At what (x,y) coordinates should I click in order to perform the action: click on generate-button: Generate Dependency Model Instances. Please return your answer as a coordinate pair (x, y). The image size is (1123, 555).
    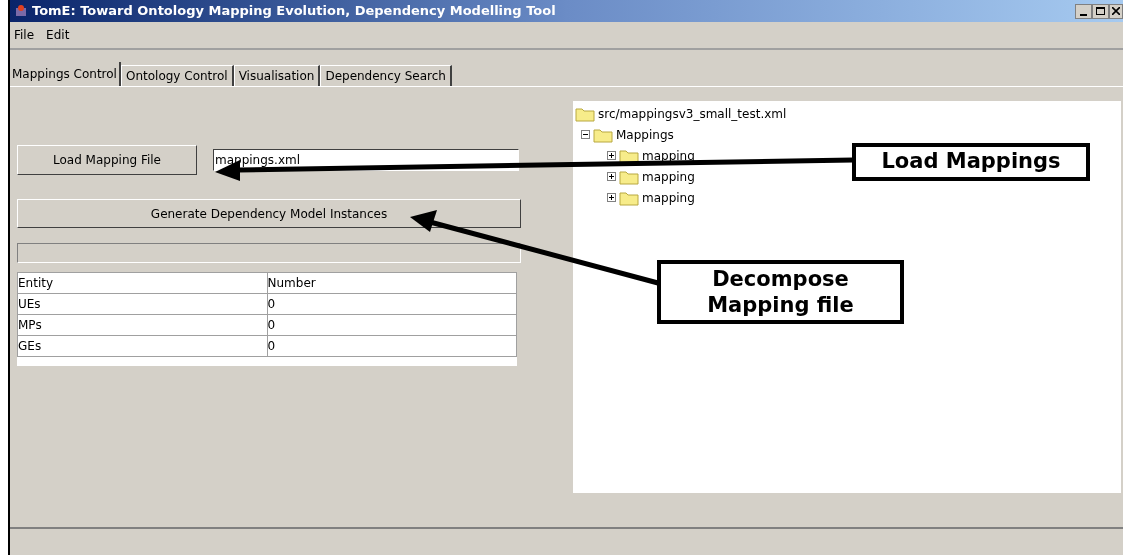
    Looking at the image, I should click on (269, 213).